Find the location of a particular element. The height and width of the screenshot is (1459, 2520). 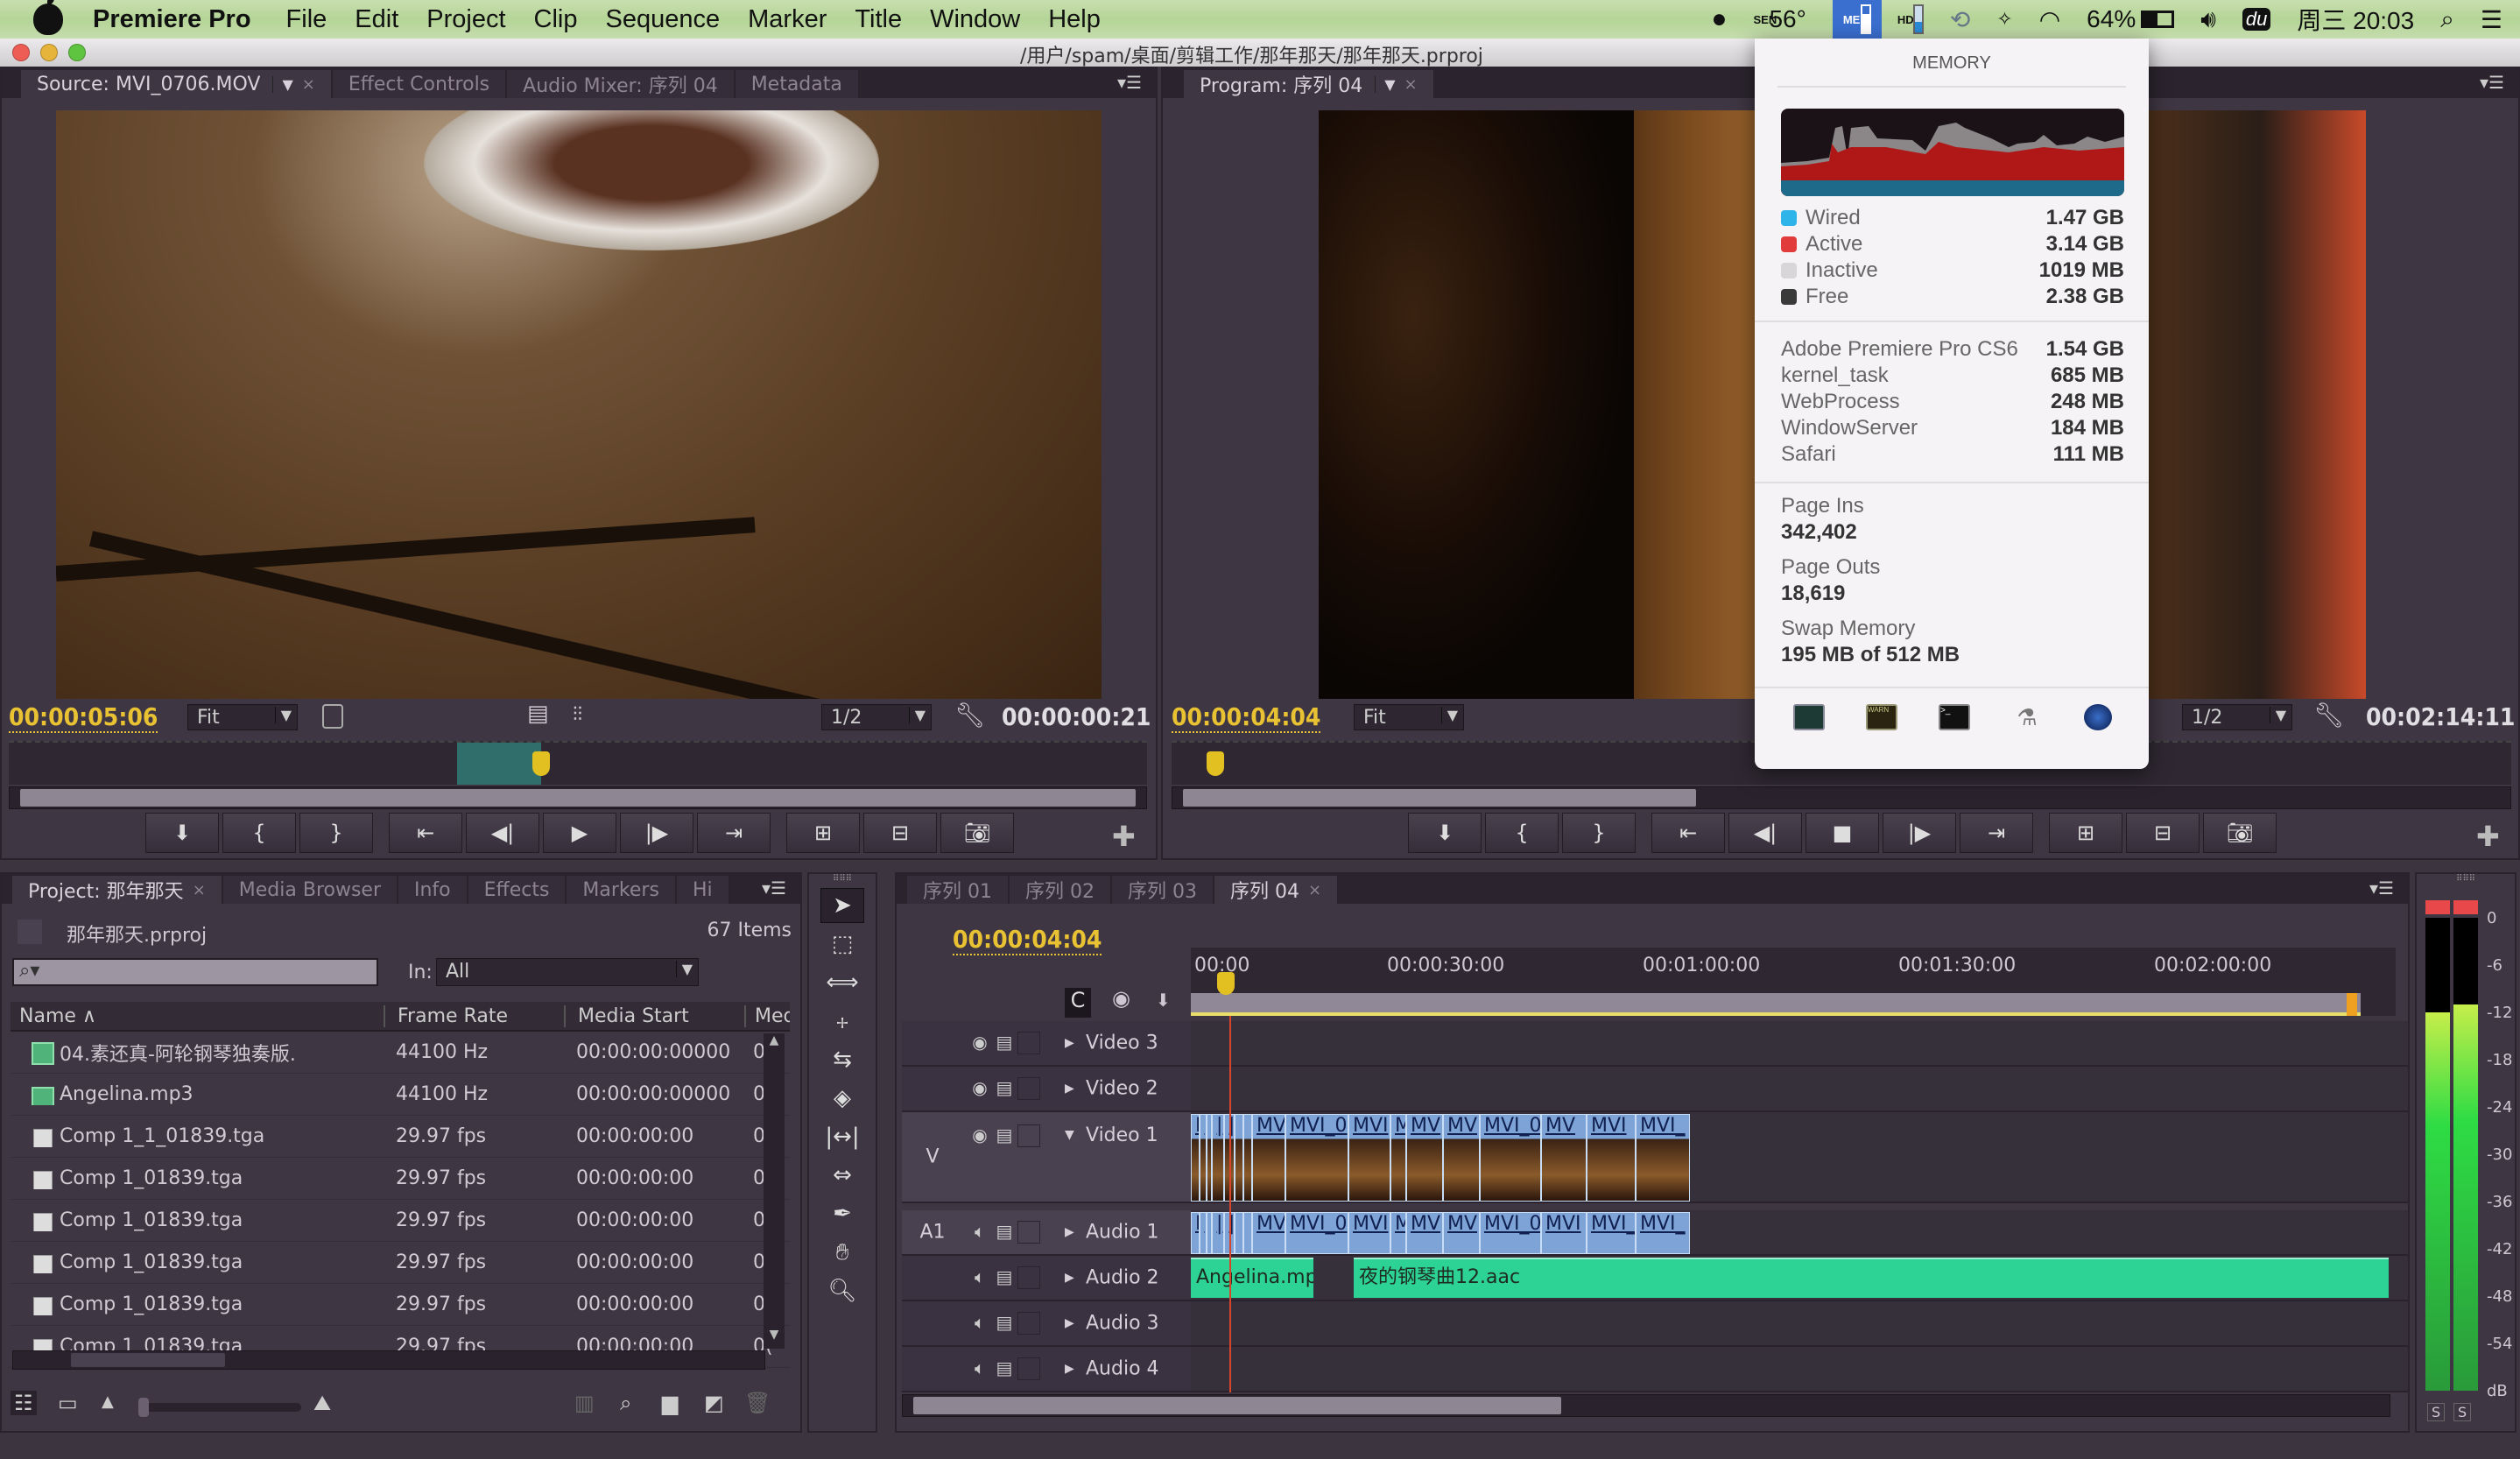

add-marker-icon: ⬇ is located at coordinates (1163, 1000).